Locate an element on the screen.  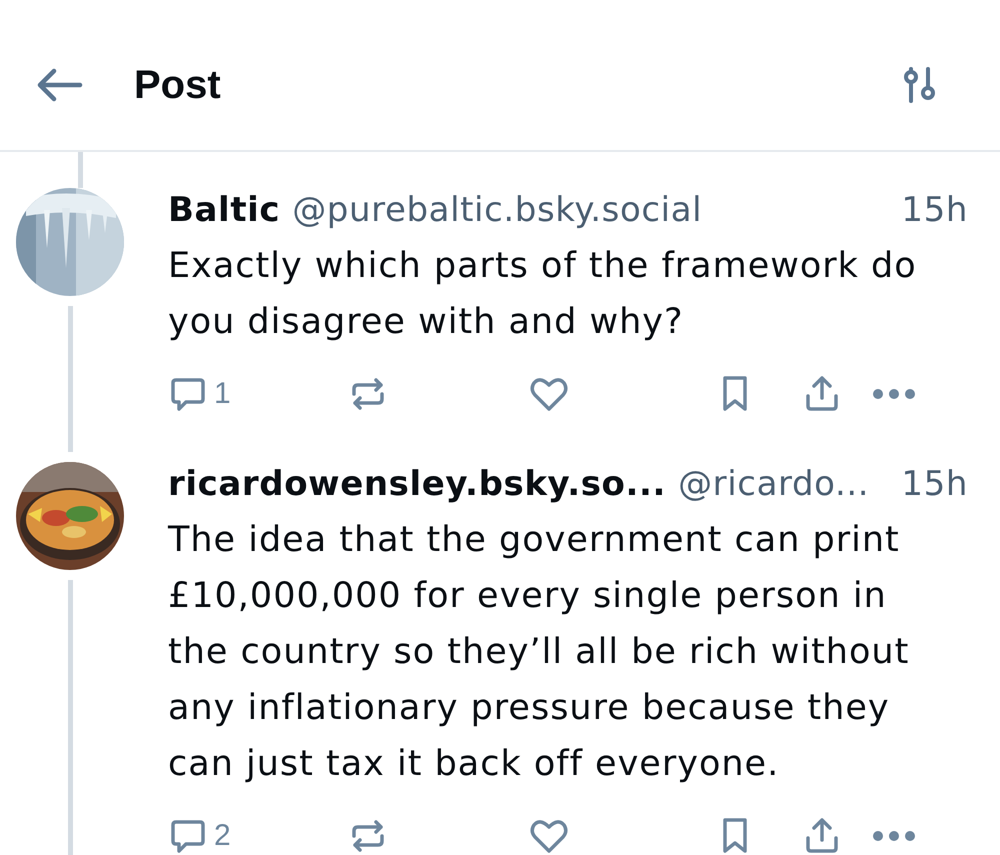
reply-count: 2 is located at coordinates (222, 836).